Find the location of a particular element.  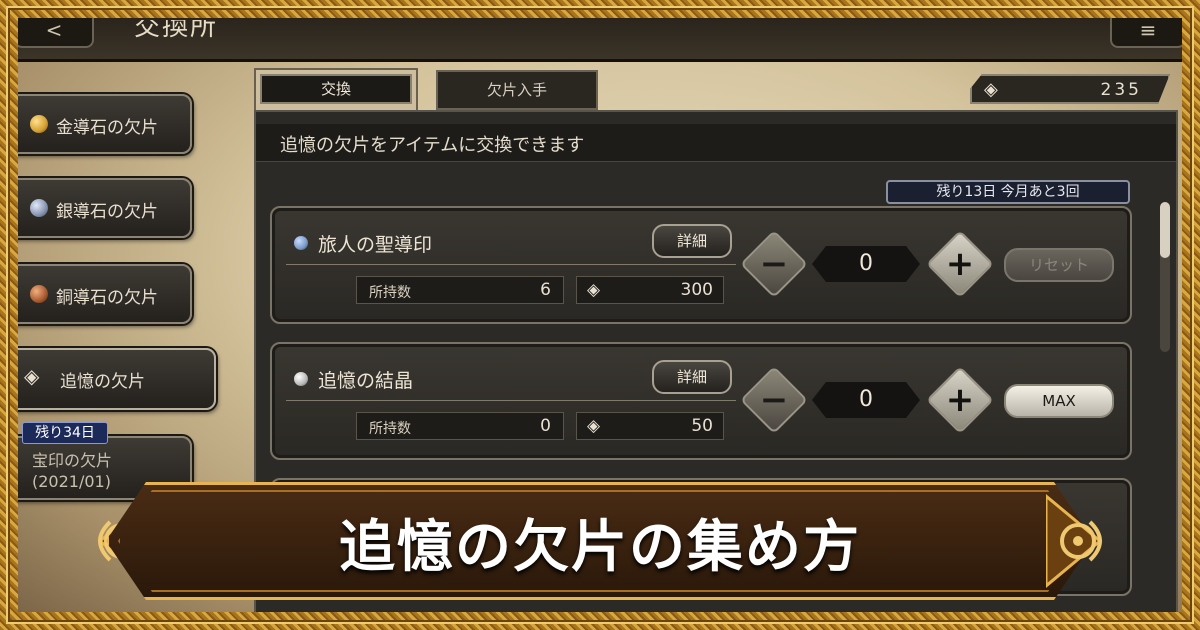

limit-badge: 残り13日 今月あと3回 is located at coordinates (1008, 192).